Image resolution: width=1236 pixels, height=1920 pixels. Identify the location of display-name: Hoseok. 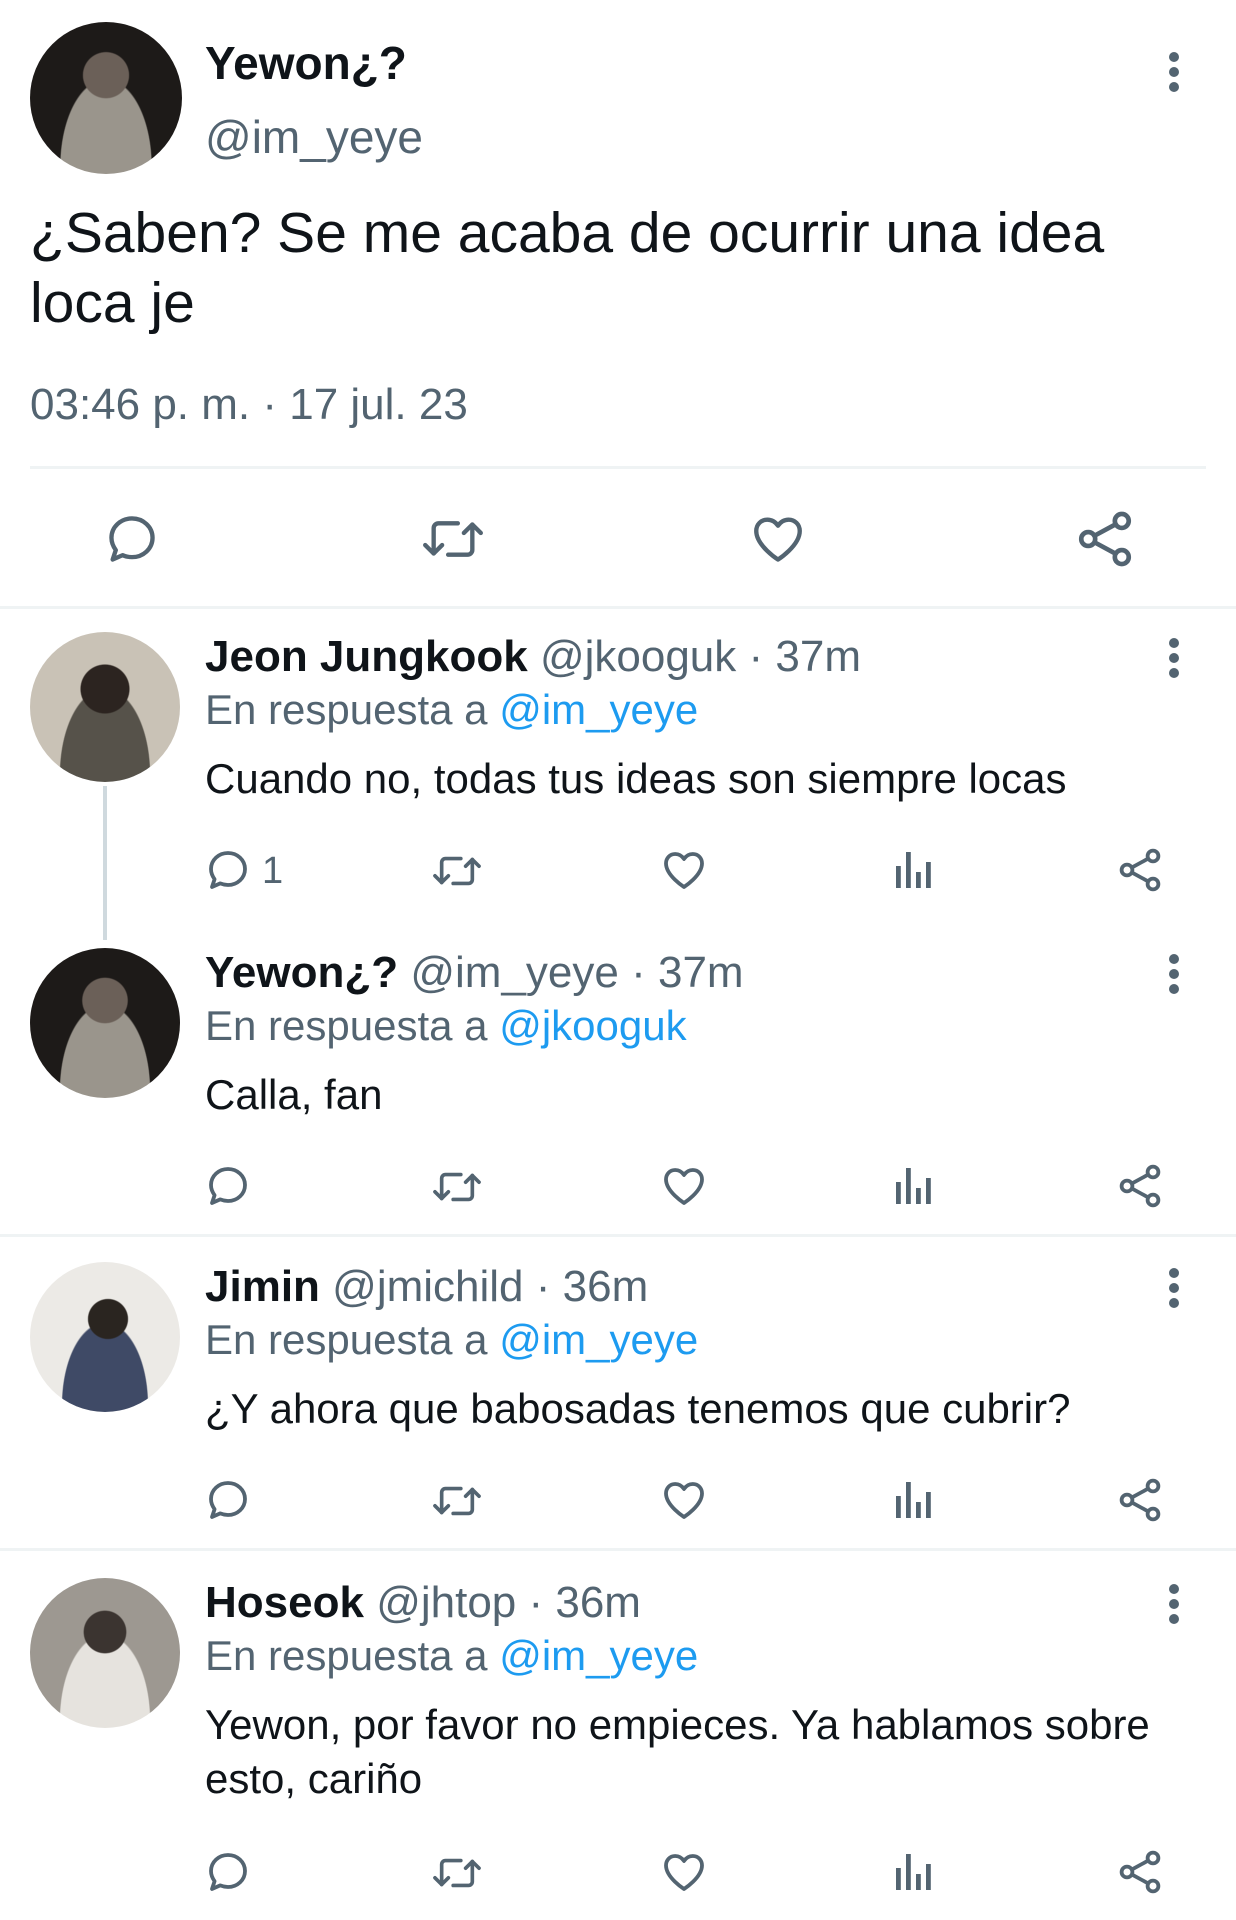
(284, 1602).